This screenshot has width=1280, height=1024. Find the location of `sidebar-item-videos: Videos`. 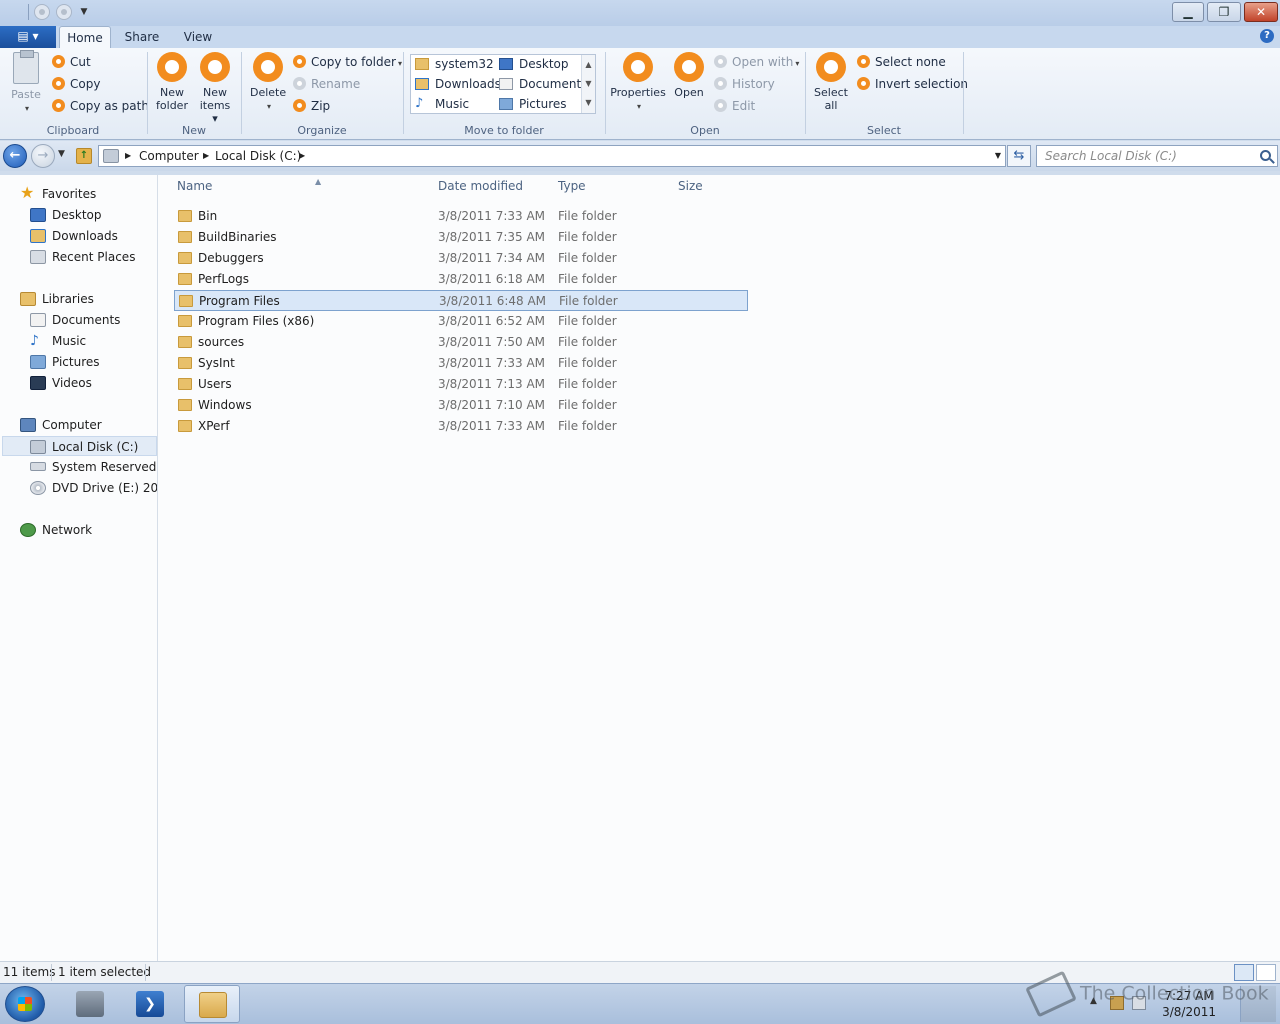

sidebar-item-videos: Videos is located at coordinates (61, 383).